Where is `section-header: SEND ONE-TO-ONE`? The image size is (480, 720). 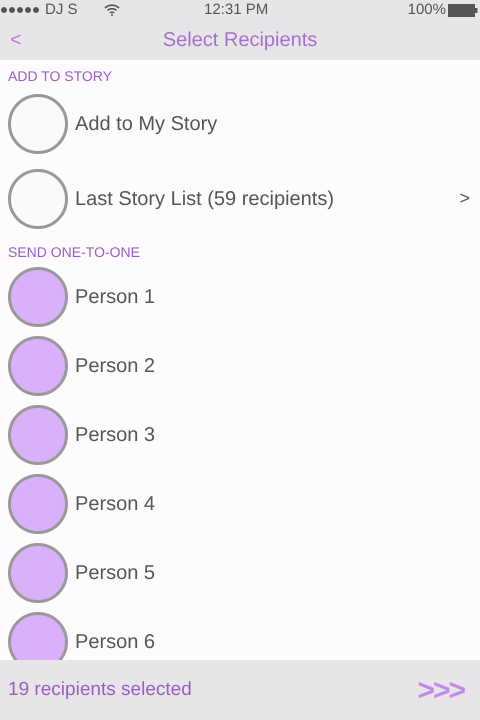 section-header: SEND ONE-TO-ONE is located at coordinates (74, 252).